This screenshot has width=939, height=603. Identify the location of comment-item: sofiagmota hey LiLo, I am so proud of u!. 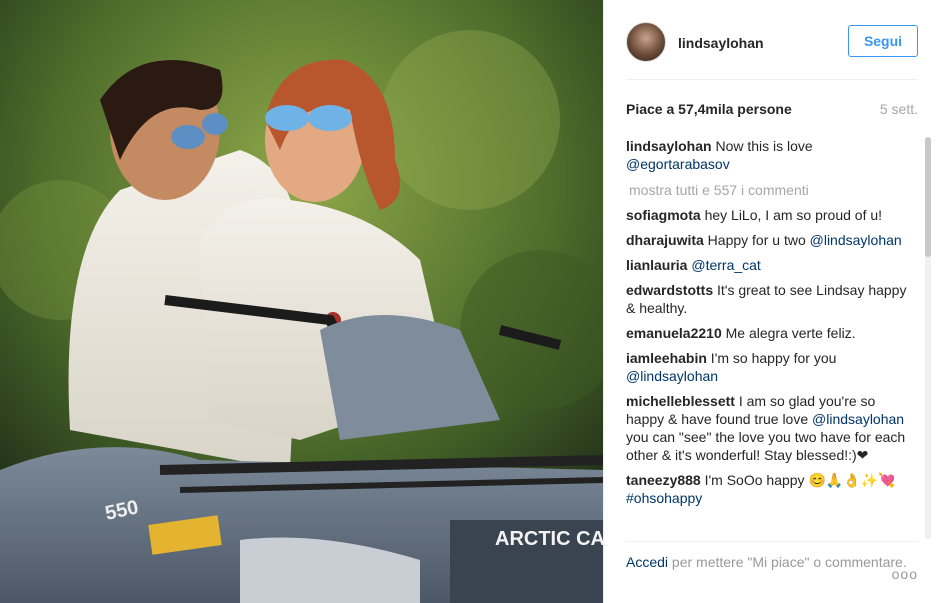
(772, 215).